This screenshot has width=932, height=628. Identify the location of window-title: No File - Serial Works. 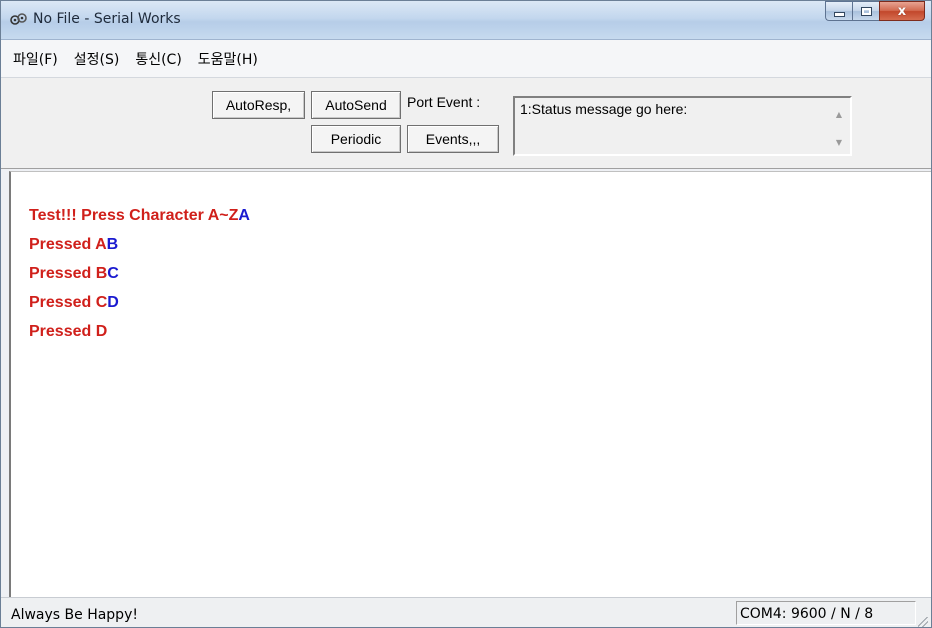
(107, 19).